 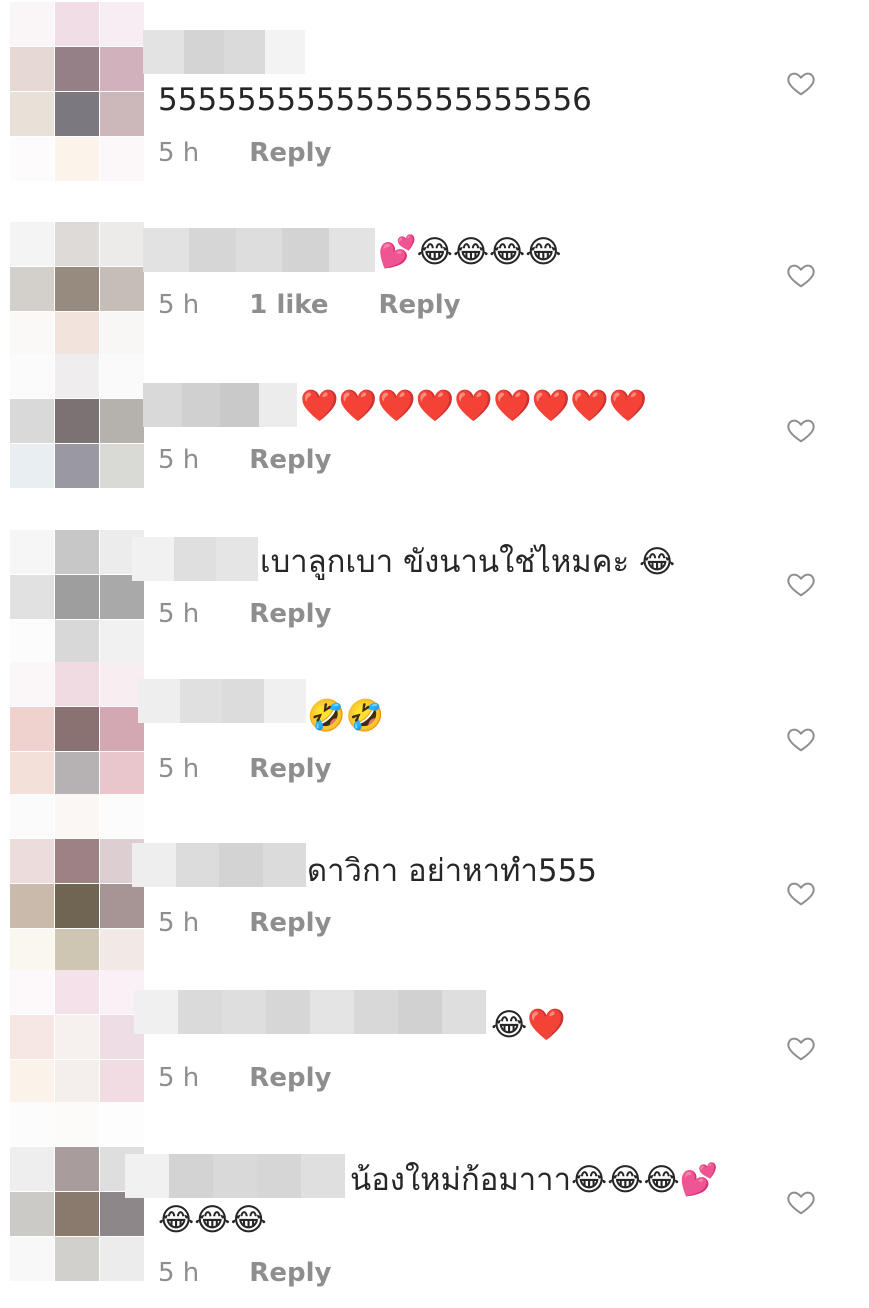 What do you see at coordinates (346, 716) in the screenshot?
I see `comment-text: 🤣🤣` at bounding box center [346, 716].